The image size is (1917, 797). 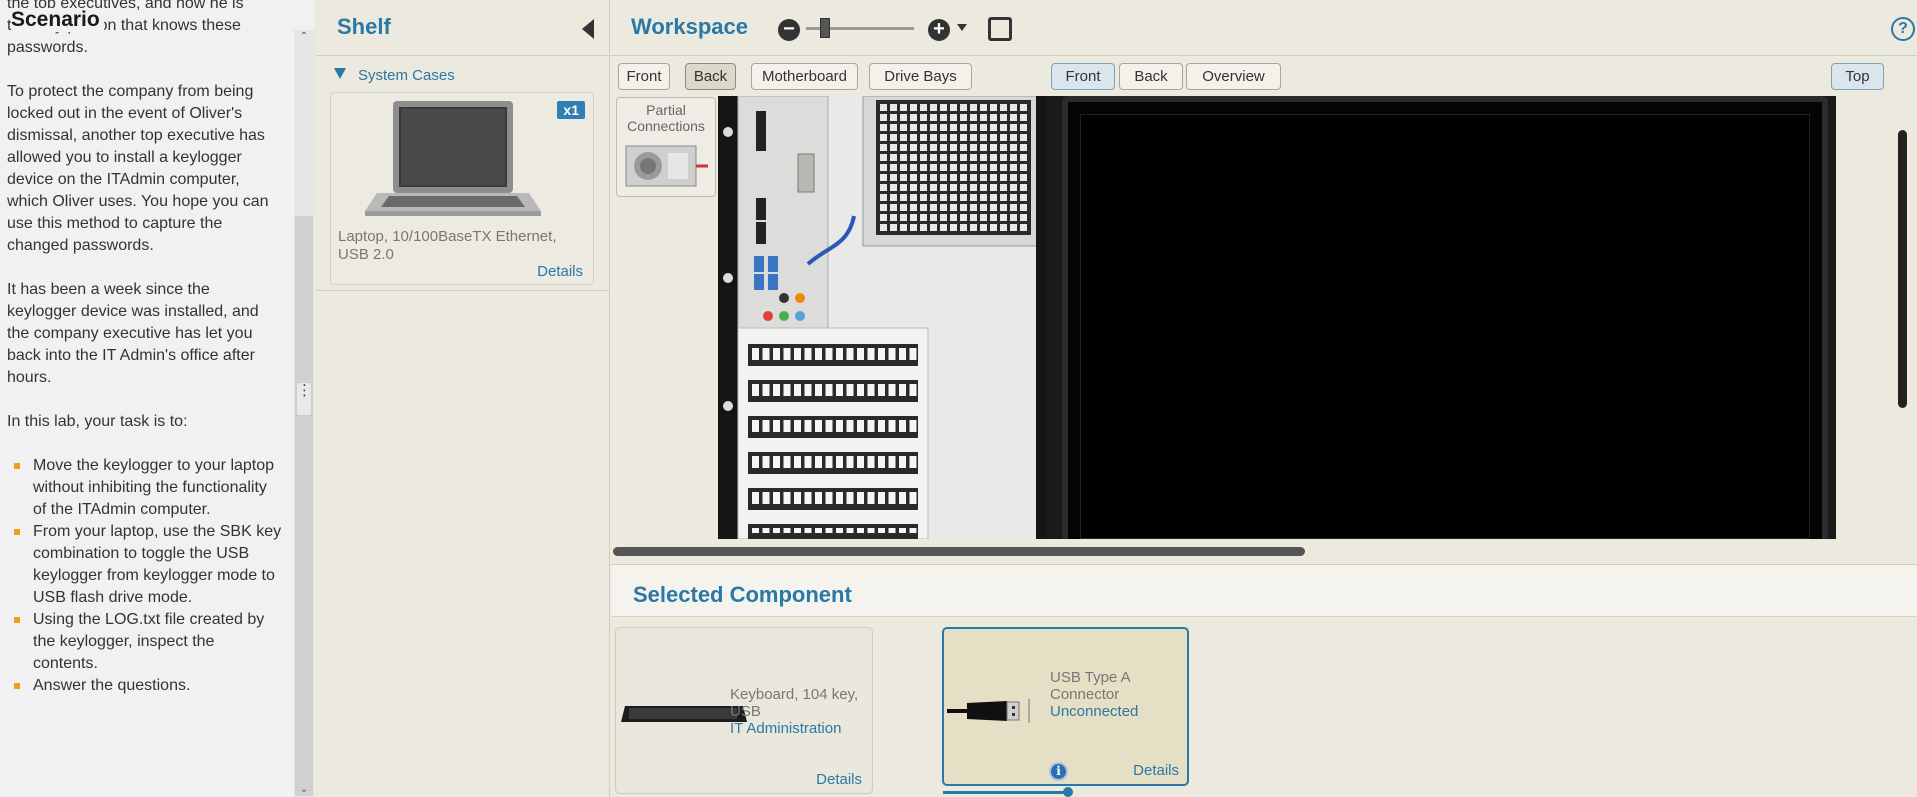 I want to click on category-system-cases: System Cases, so click(x=394, y=75).